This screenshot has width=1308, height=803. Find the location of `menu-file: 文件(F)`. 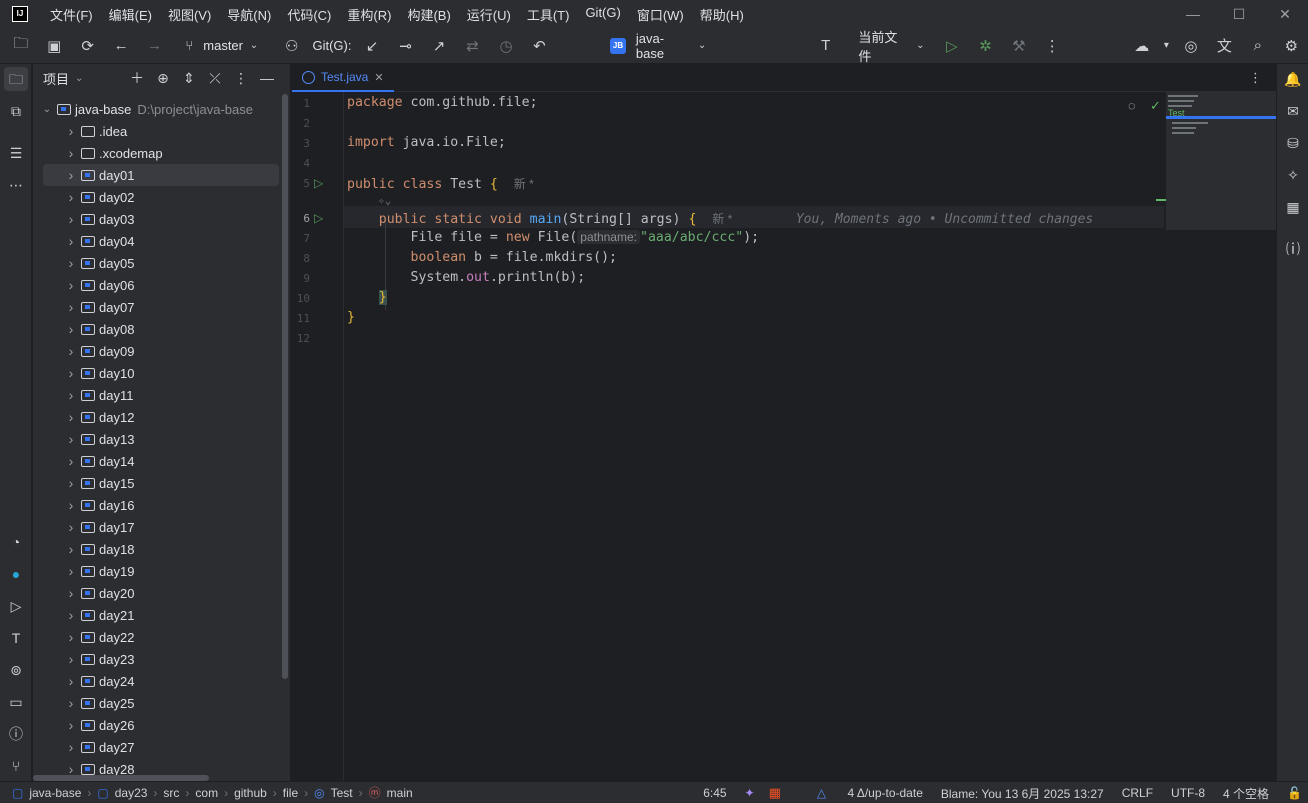

menu-file: 文件(F) is located at coordinates (71, 14).